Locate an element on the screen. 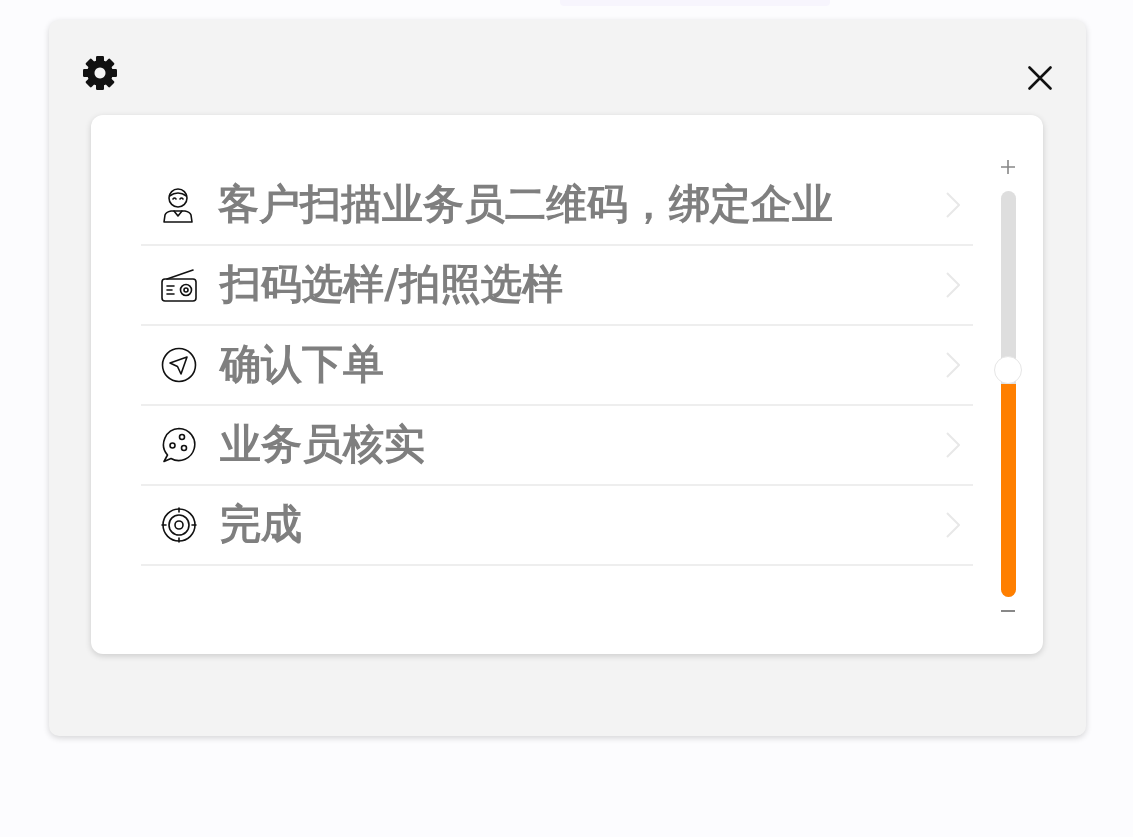 This screenshot has height=837, width=1133. slider-thumb is located at coordinates (1008, 369).